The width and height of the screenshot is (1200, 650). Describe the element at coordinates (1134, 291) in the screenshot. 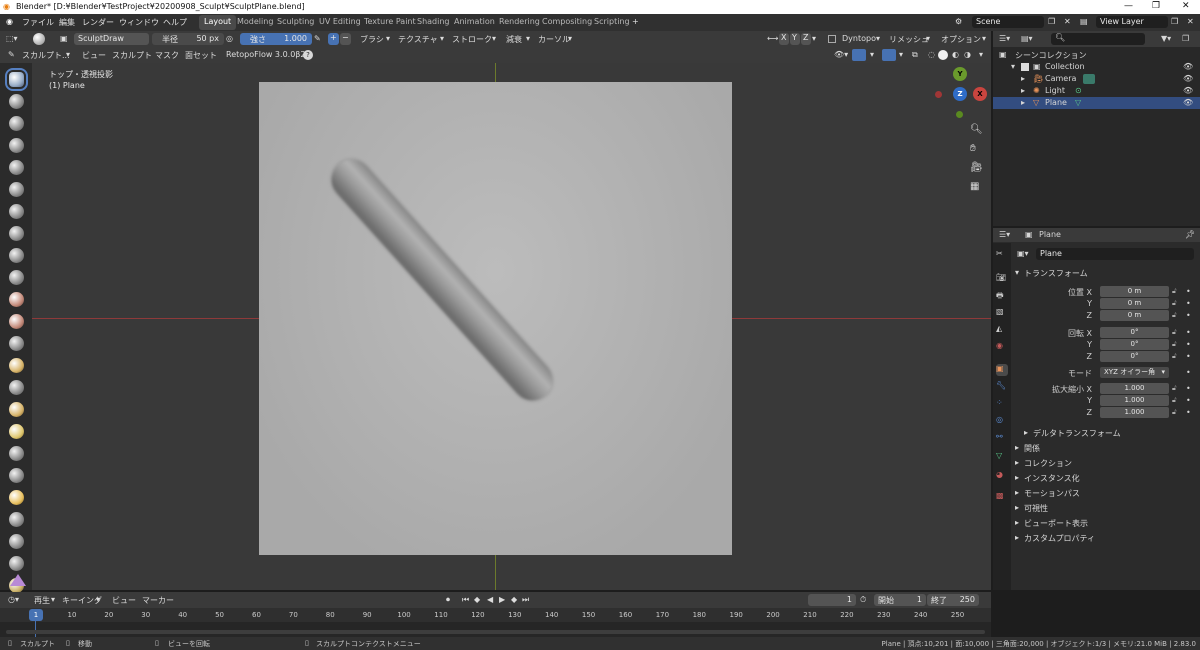

I see `location-x-field: 0 m` at that location.